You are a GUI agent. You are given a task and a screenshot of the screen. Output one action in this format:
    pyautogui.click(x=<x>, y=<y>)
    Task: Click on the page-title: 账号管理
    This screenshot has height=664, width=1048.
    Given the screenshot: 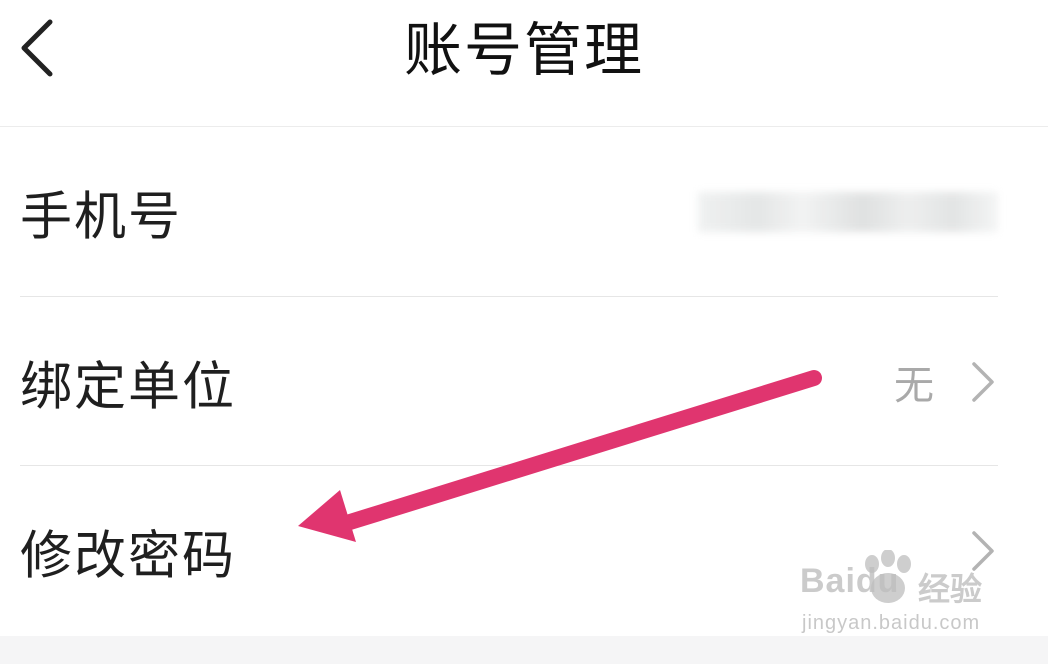 What is the action you would take?
    pyautogui.click(x=523, y=50)
    